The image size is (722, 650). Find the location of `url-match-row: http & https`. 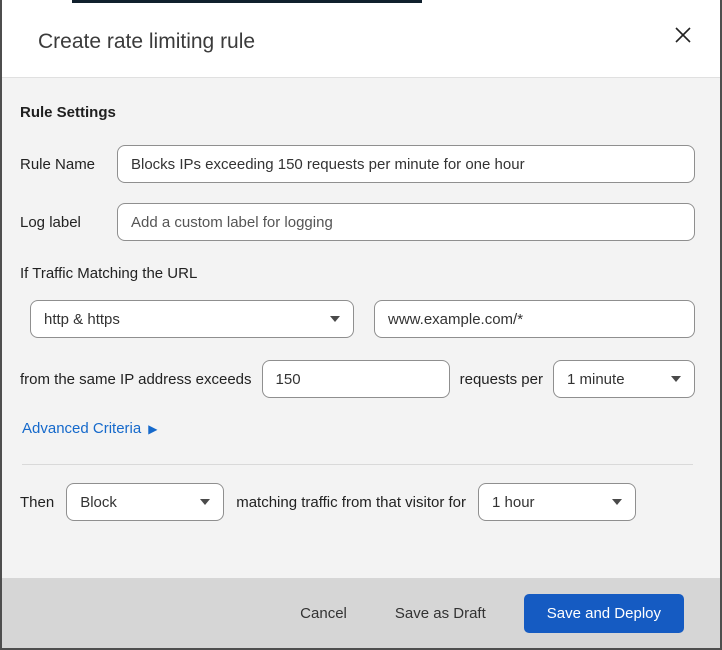

url-match-row: http & https is located at coordinates (362, 319).